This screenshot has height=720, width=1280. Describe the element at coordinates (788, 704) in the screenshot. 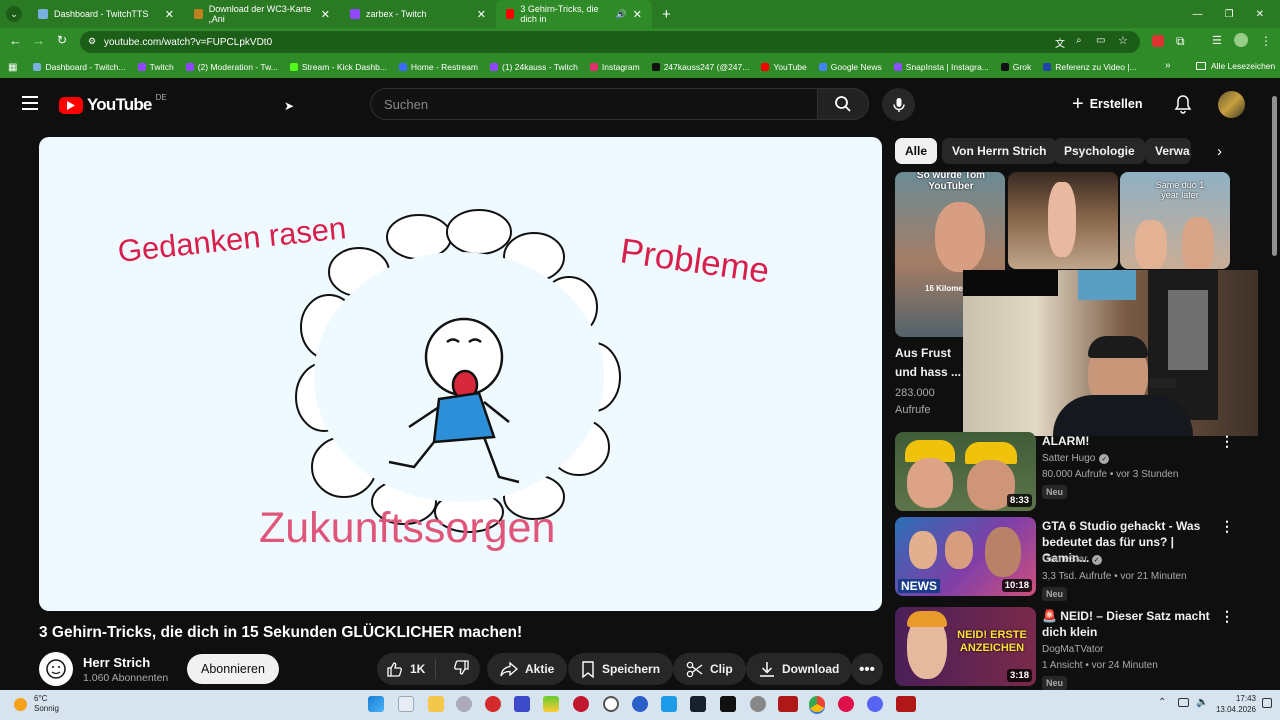

I see `app-red-box-icon` at that location.